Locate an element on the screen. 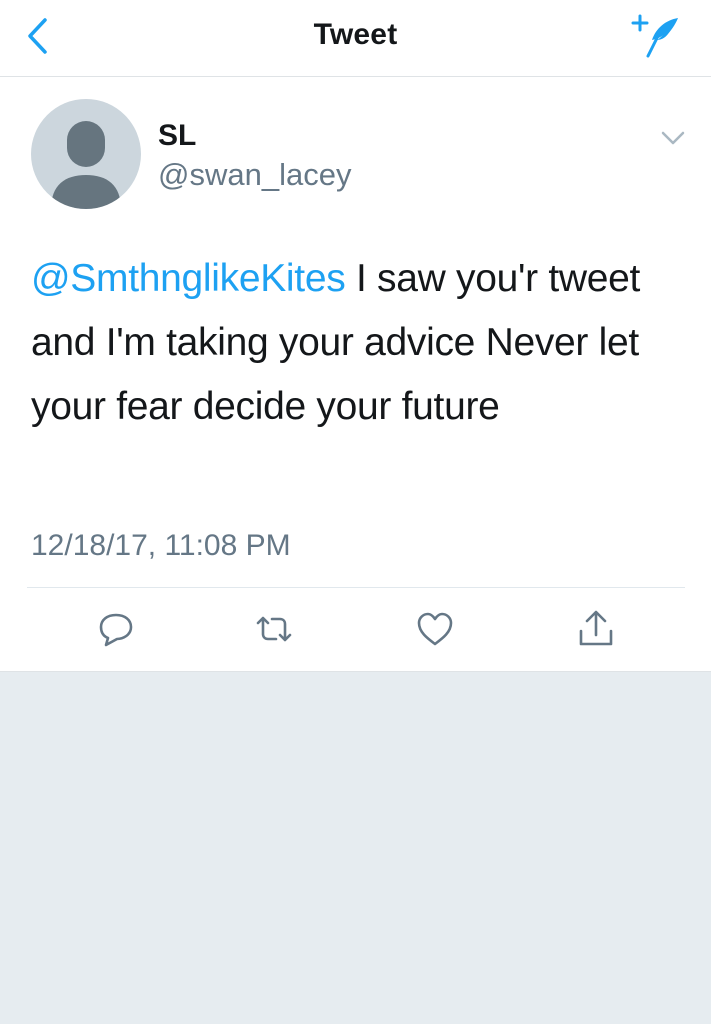 Image resolution: width=711 pixels, height=1024 pixels. share-button is located at coordinates (596, 629).